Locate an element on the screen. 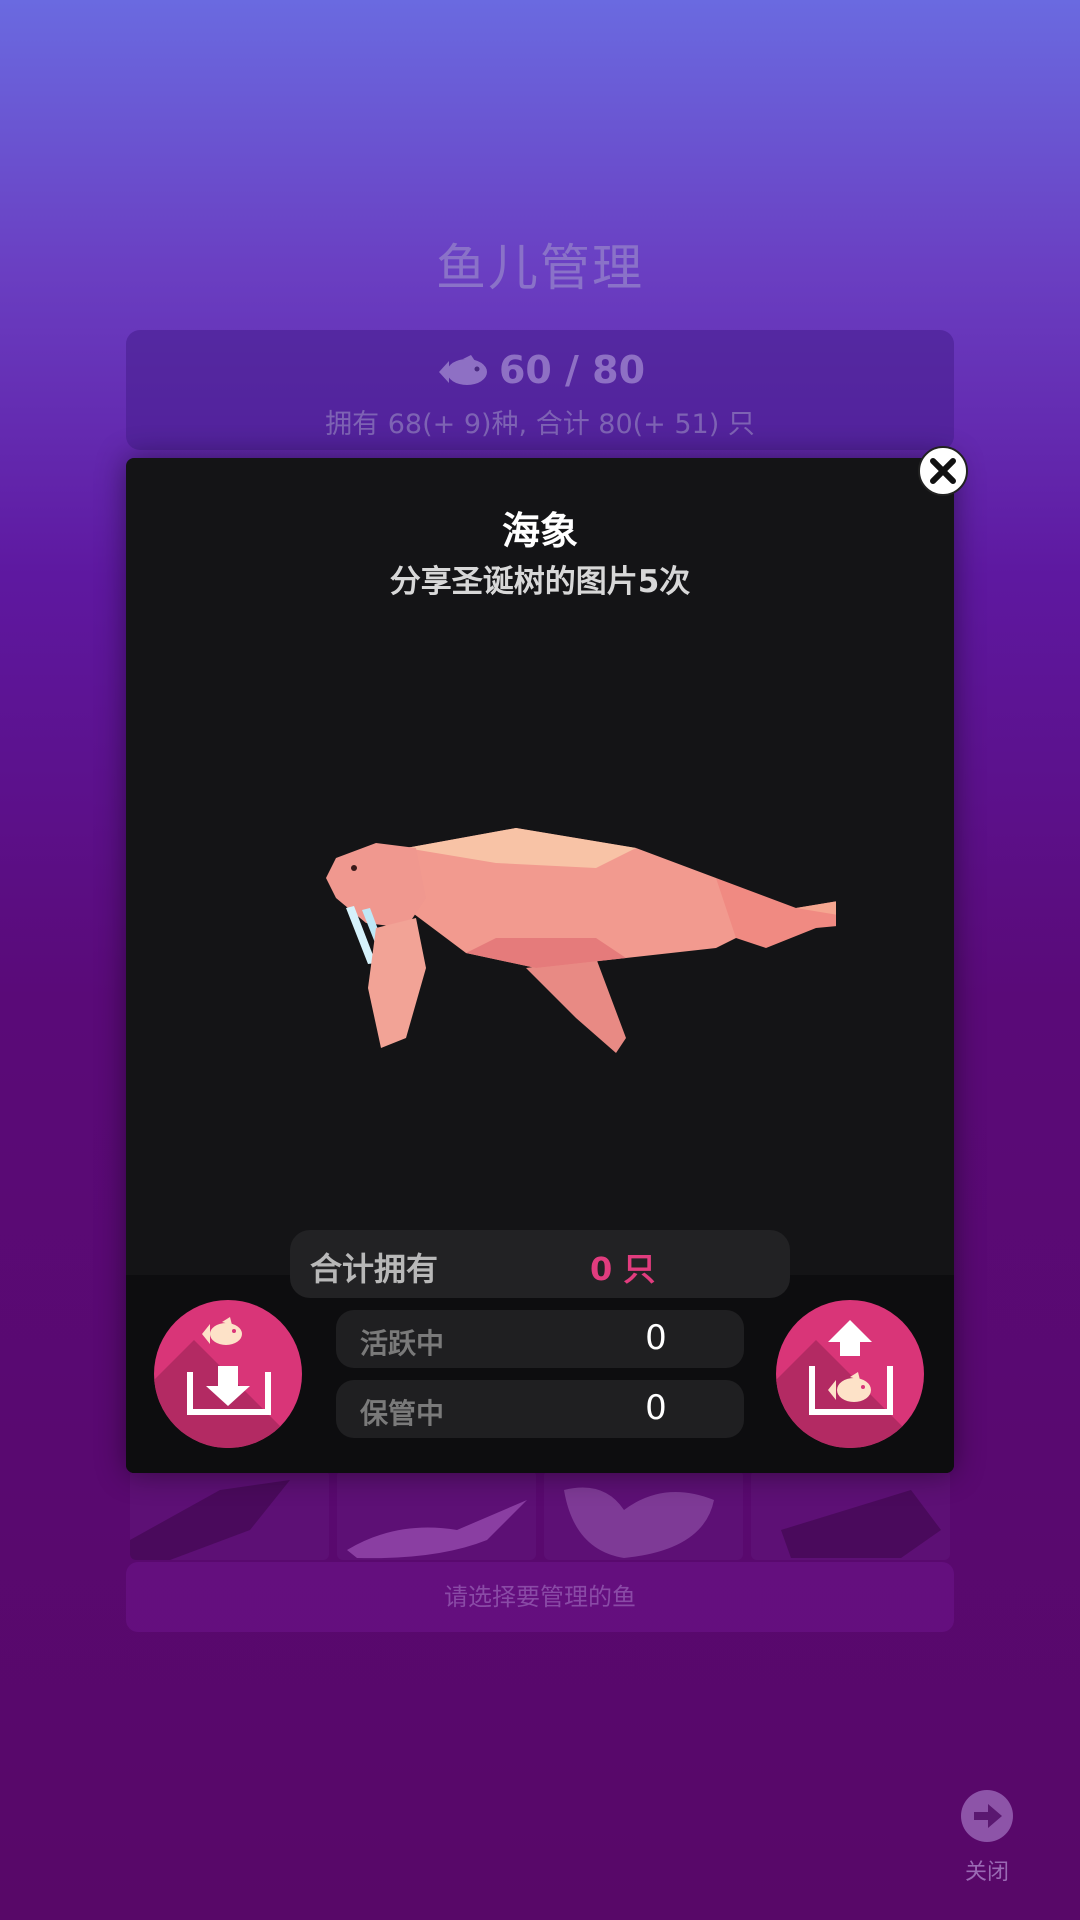  total-owned-value: 0 只 is located at coordinates (623, 1269).